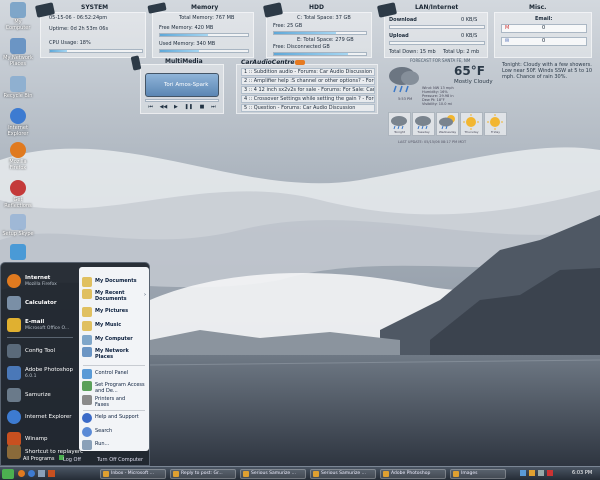 Image resolution: width=600 pixels, height=480 pixels. Describe the element at coordinates (182, 100) in the screenshot. I see `track-progress` at that location.